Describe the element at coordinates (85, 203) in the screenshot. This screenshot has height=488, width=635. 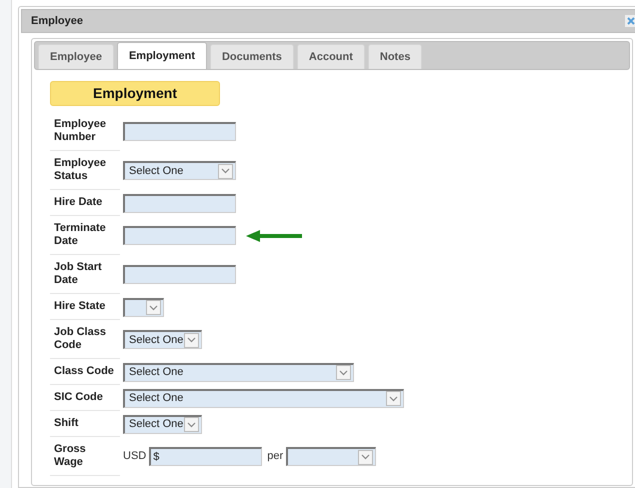
I see `field-label: Hire Date` at that location.